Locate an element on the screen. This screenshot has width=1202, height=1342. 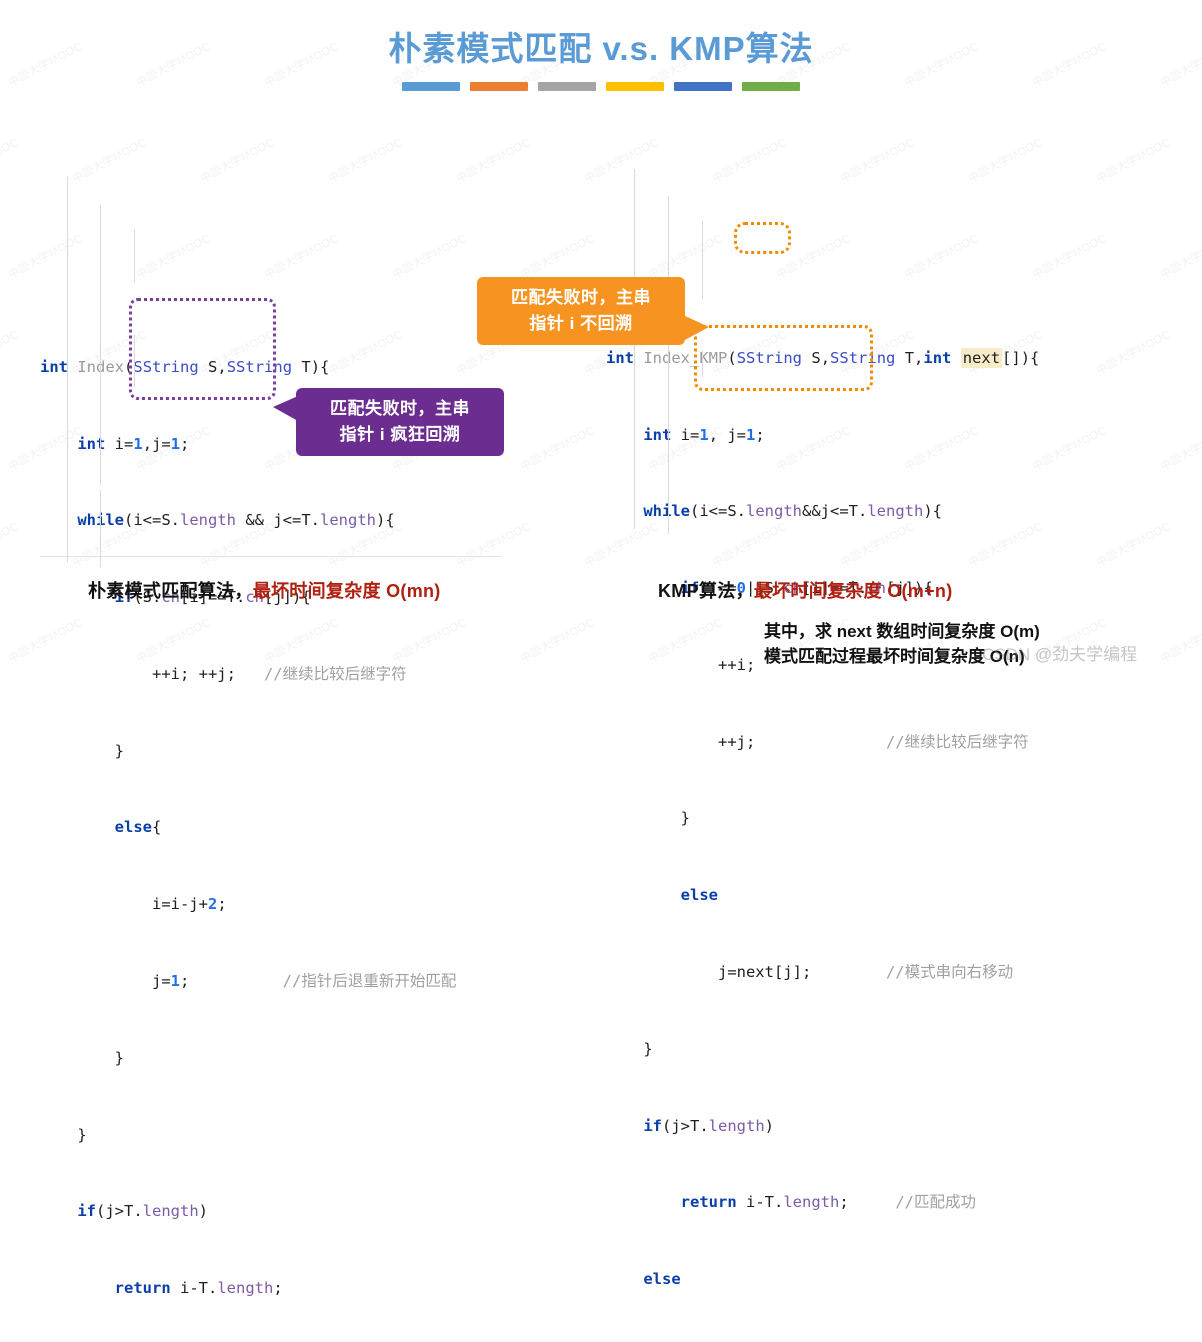
code-line: else{ is located at coordinates (138, 827).